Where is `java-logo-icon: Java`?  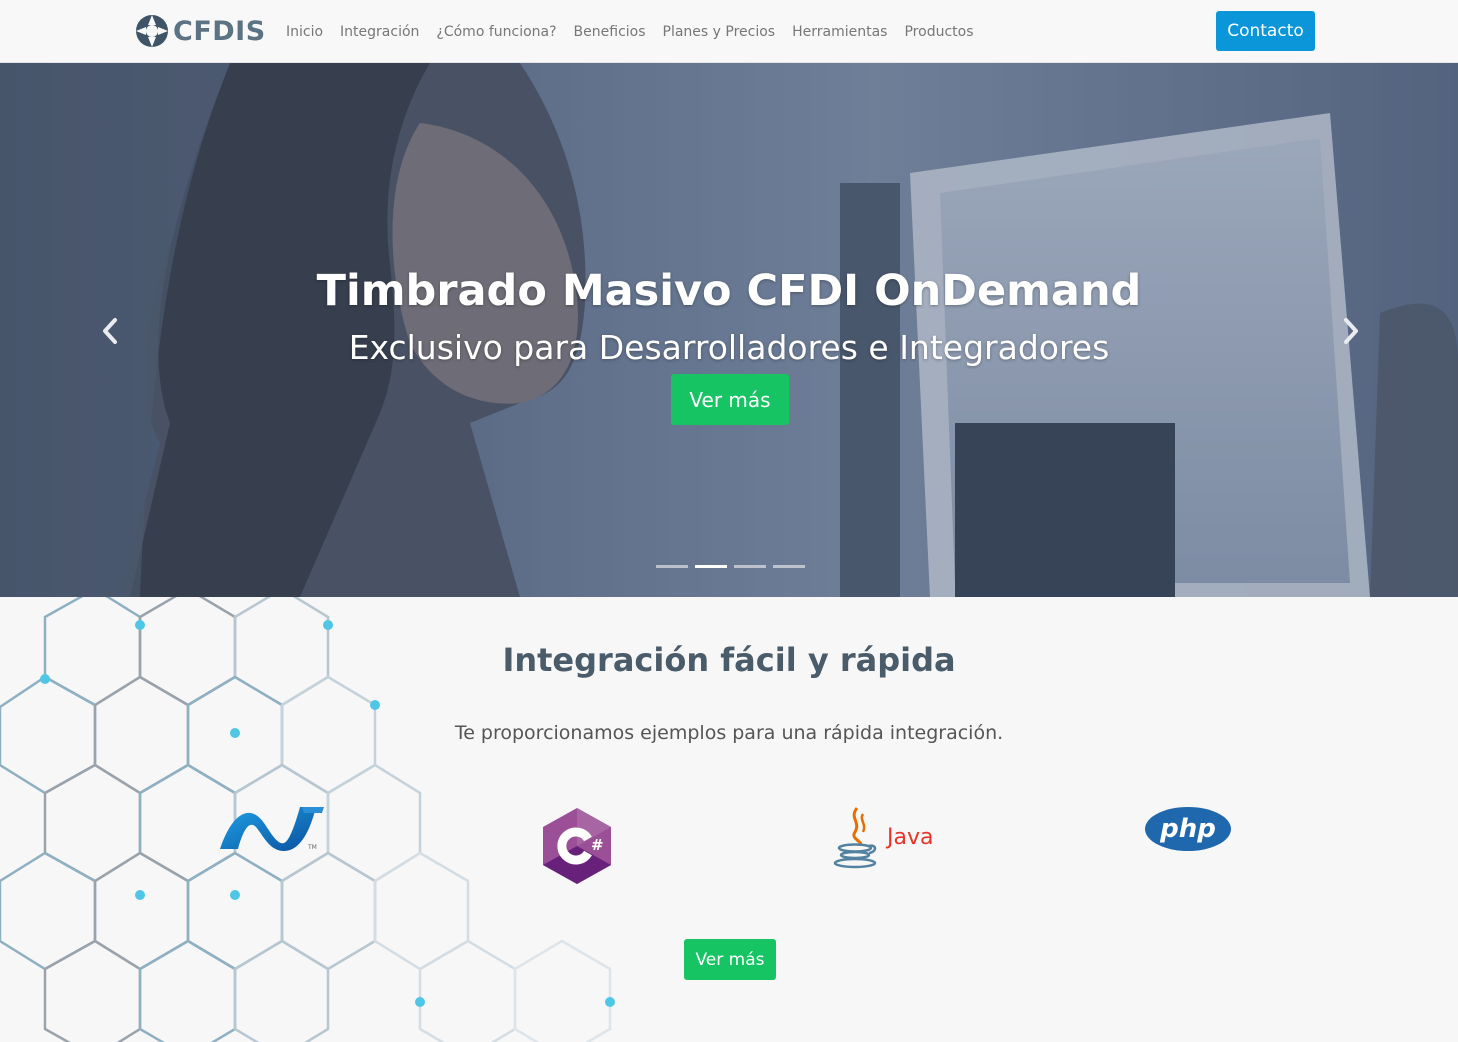 java-logo-icon: Java is located at coordinates (883, 838).